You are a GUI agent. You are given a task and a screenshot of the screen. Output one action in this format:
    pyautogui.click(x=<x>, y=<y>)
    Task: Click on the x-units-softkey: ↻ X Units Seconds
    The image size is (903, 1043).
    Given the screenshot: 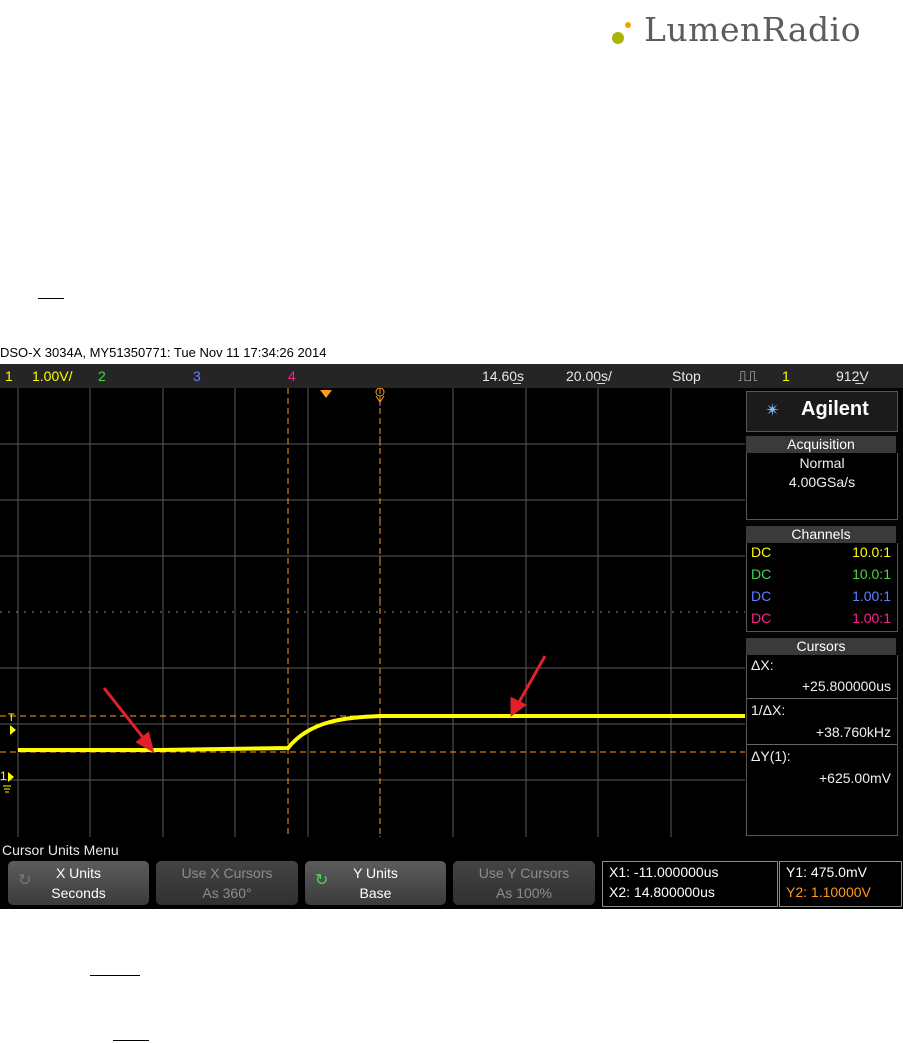 What is the action you would take?
    pyautogui.click(x=78, y=883)
    